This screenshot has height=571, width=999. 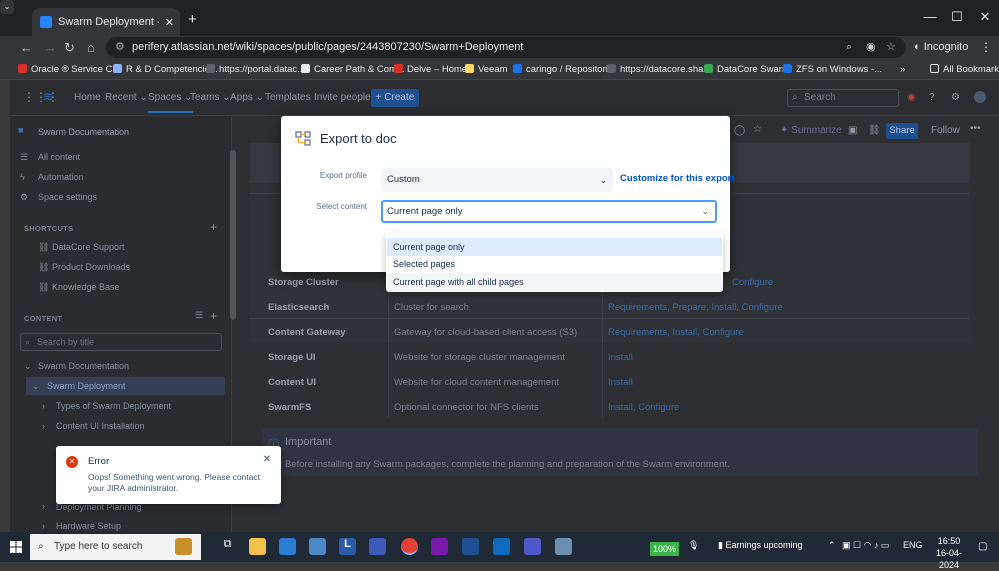 What do you see at coordinates (955, 97) in the screenshot?
I see `settings-icon: ⚙` at bounding box center [955, 97].